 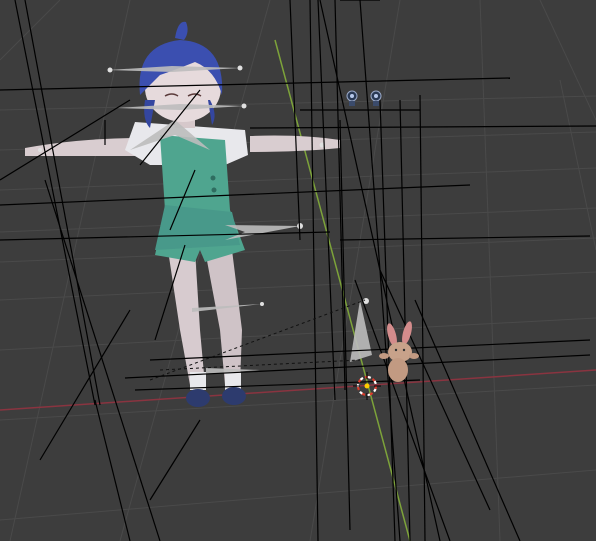 I want to click on light-icon, so click(x=364, y=98).